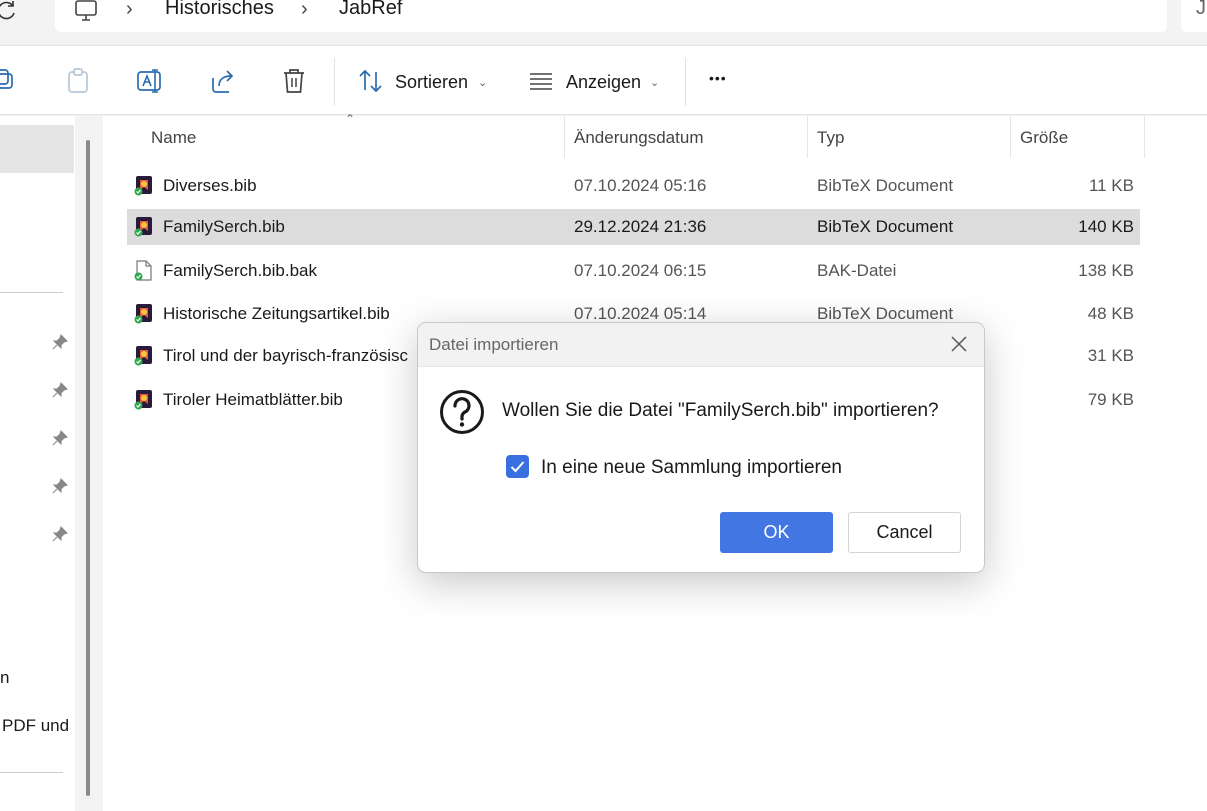  Describe the element at coordinates (86, 13) in the screenshot. I see `computer-icon` at that location.